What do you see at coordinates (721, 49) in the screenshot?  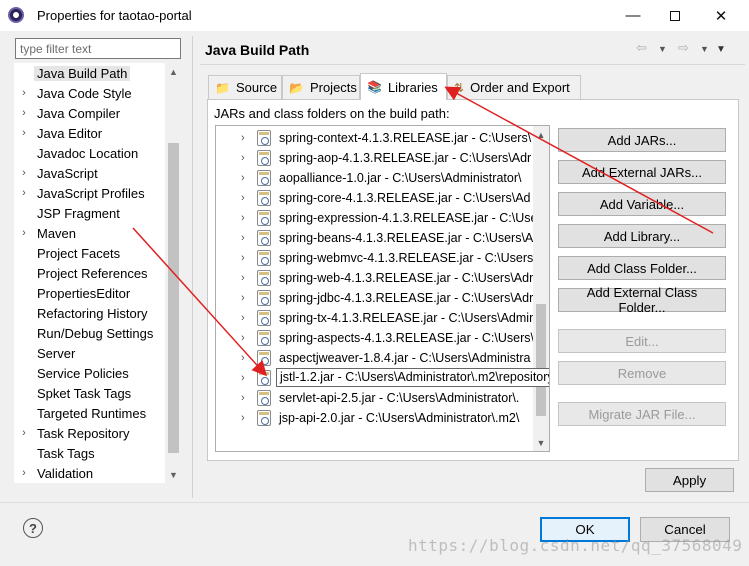 I see `view-menu-icon: ▼` at bounding box center [721, 49].